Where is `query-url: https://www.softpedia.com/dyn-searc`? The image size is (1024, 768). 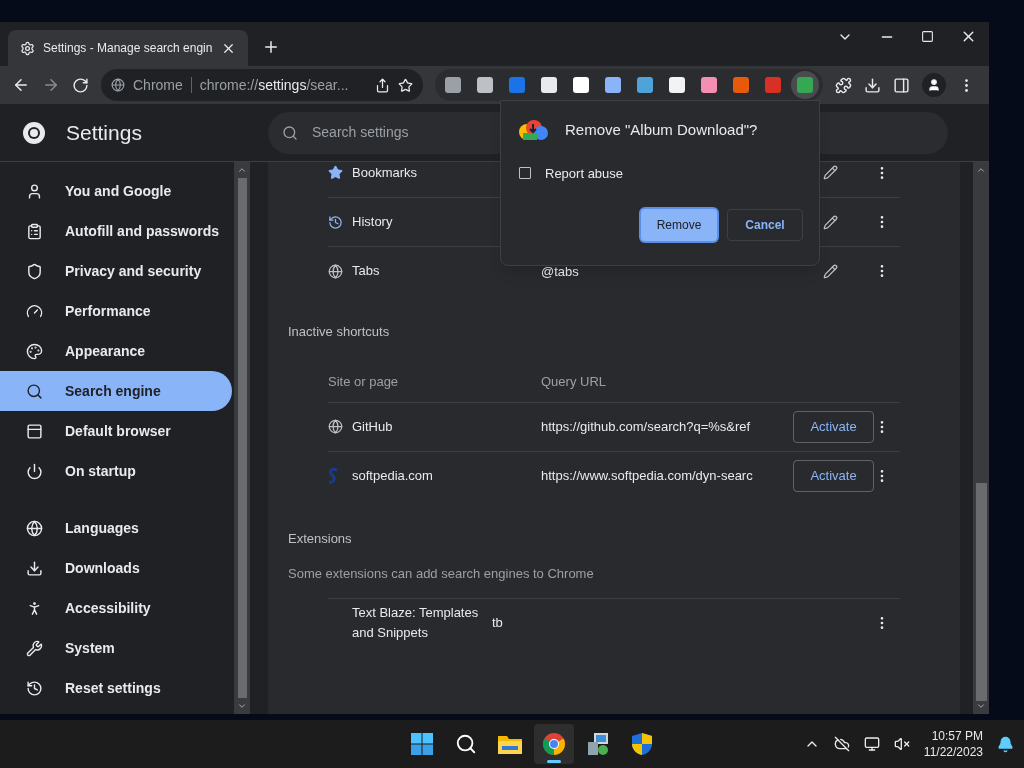 query-url: https://www.softpedia.com/dyn-searc is located at coordinates (647, 475).